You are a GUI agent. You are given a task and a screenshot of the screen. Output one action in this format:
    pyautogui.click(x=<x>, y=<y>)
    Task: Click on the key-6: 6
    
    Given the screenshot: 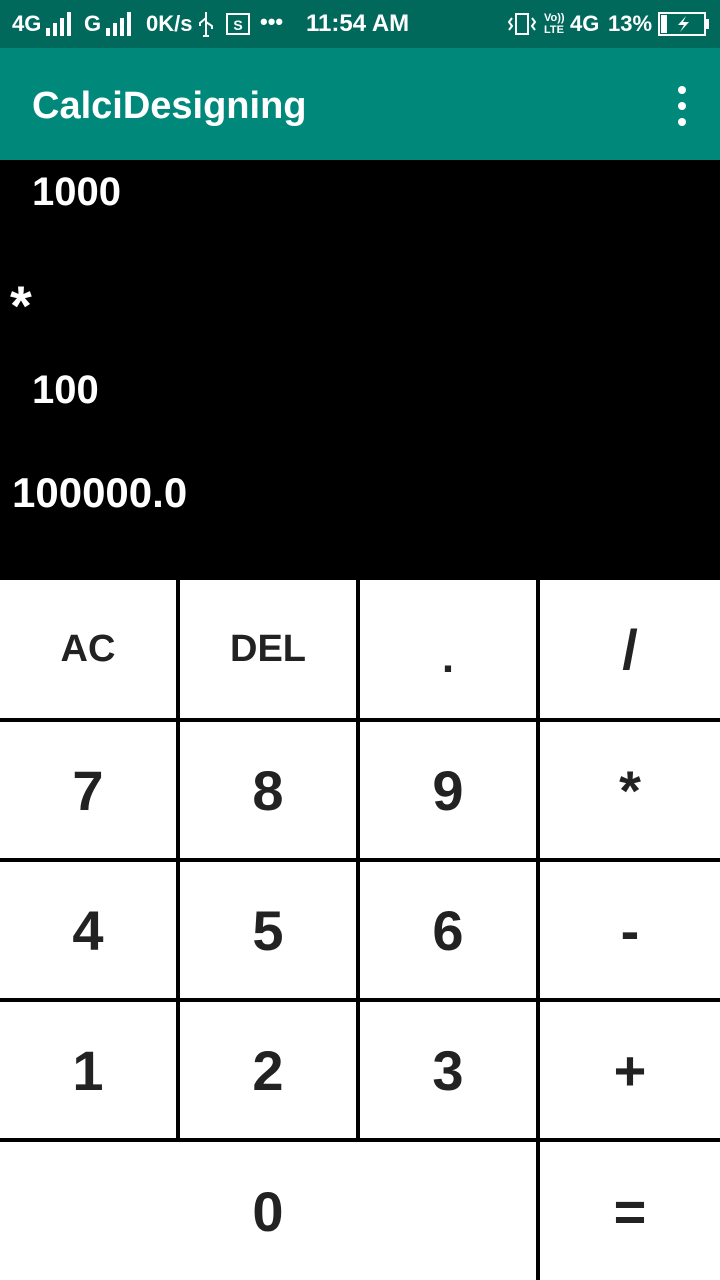 What is the action you would take?
    pyautogui.click(x=448, y=930)
    